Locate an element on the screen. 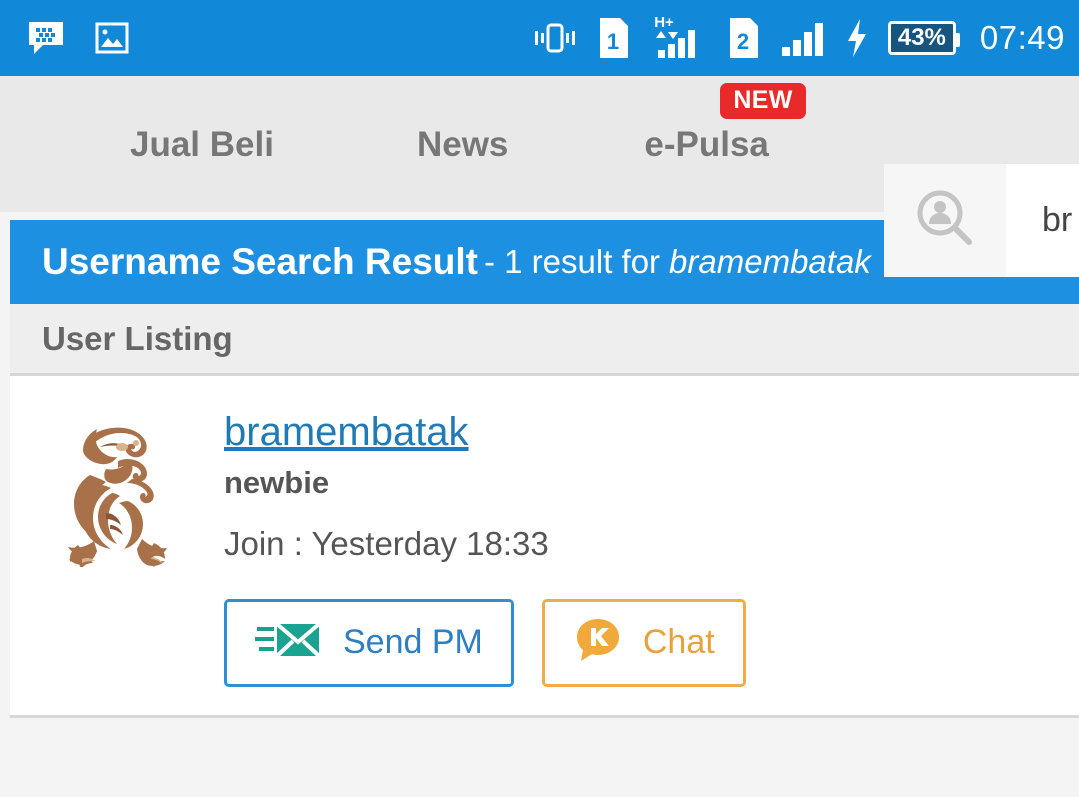 Image resolution: width=1079 pixels, height=797 pixels. bbm-message-icon is located at coordinates (46, 38).